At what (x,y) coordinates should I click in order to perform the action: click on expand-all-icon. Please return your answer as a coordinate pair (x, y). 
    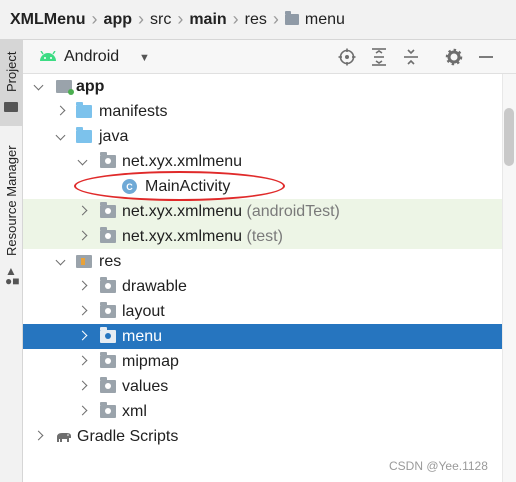
    Looking at the image, I should click on (379, 57).